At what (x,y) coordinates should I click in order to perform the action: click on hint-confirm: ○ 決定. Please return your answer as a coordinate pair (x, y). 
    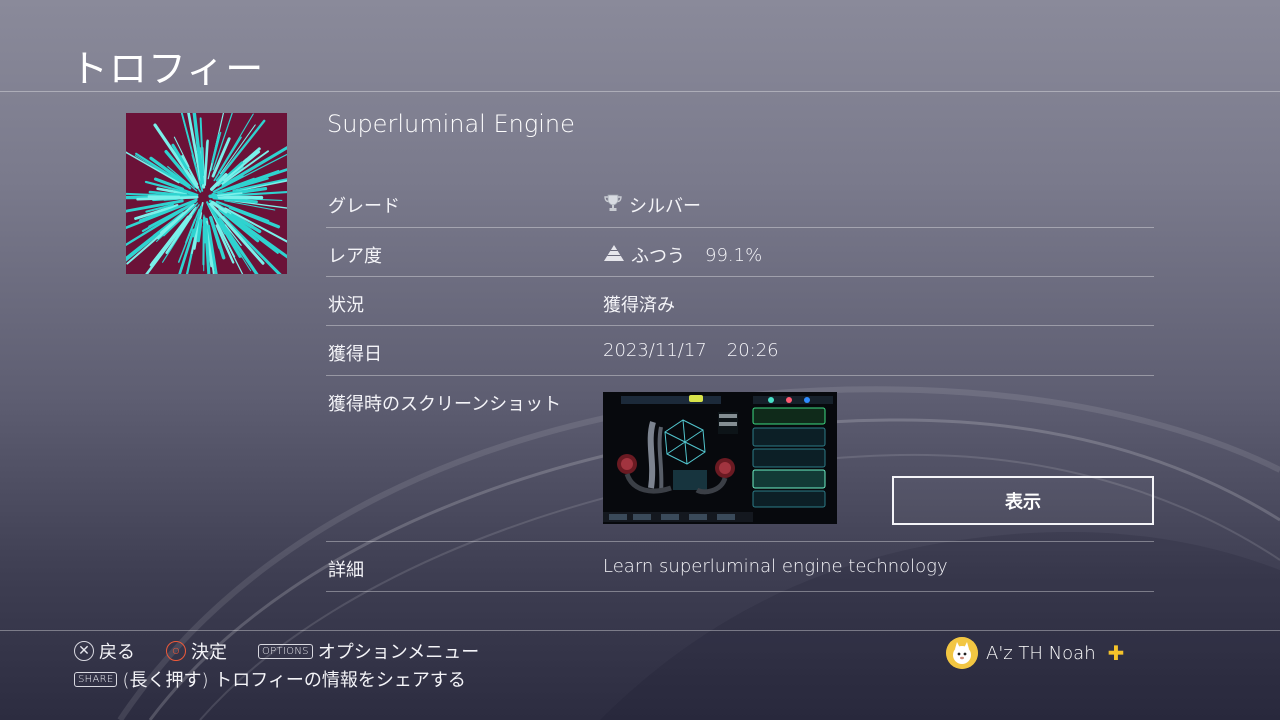
    Looking at the image, I should click on (196, 651).